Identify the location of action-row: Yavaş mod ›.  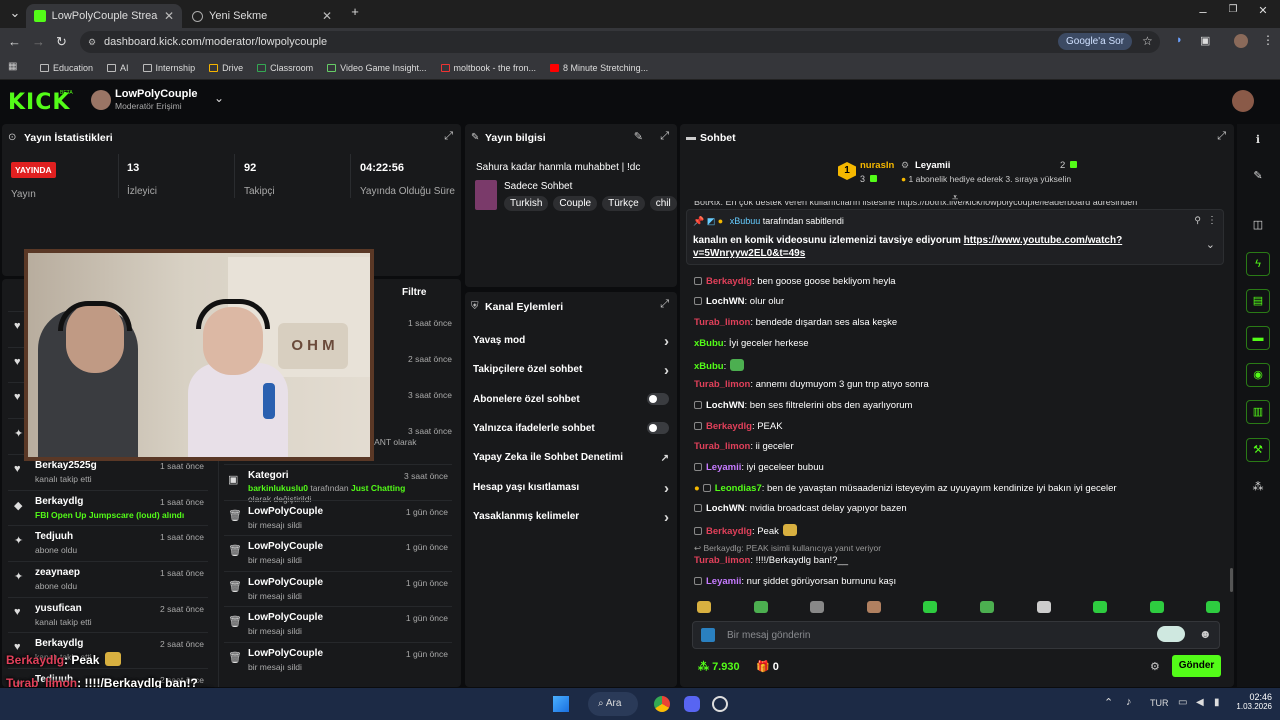
(571, 348).